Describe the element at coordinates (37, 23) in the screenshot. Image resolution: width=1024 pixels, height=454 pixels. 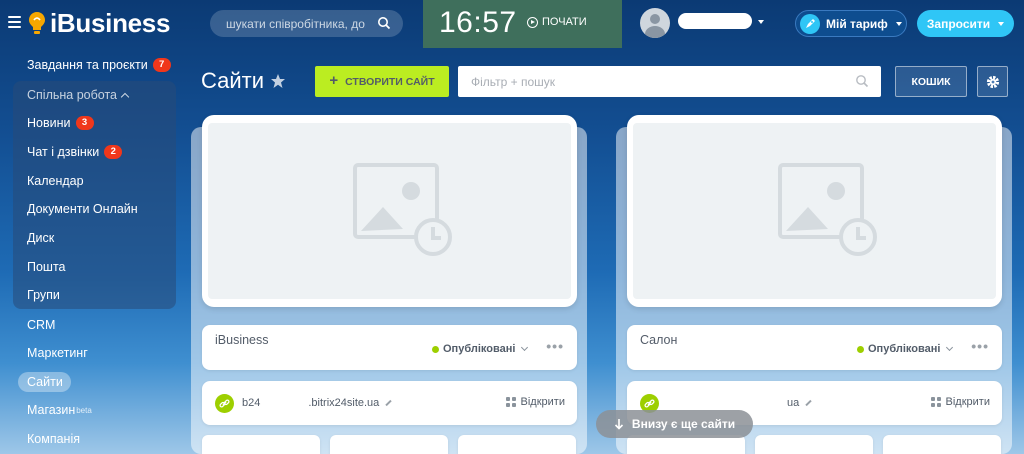
I see `bulb-icon` at that location.